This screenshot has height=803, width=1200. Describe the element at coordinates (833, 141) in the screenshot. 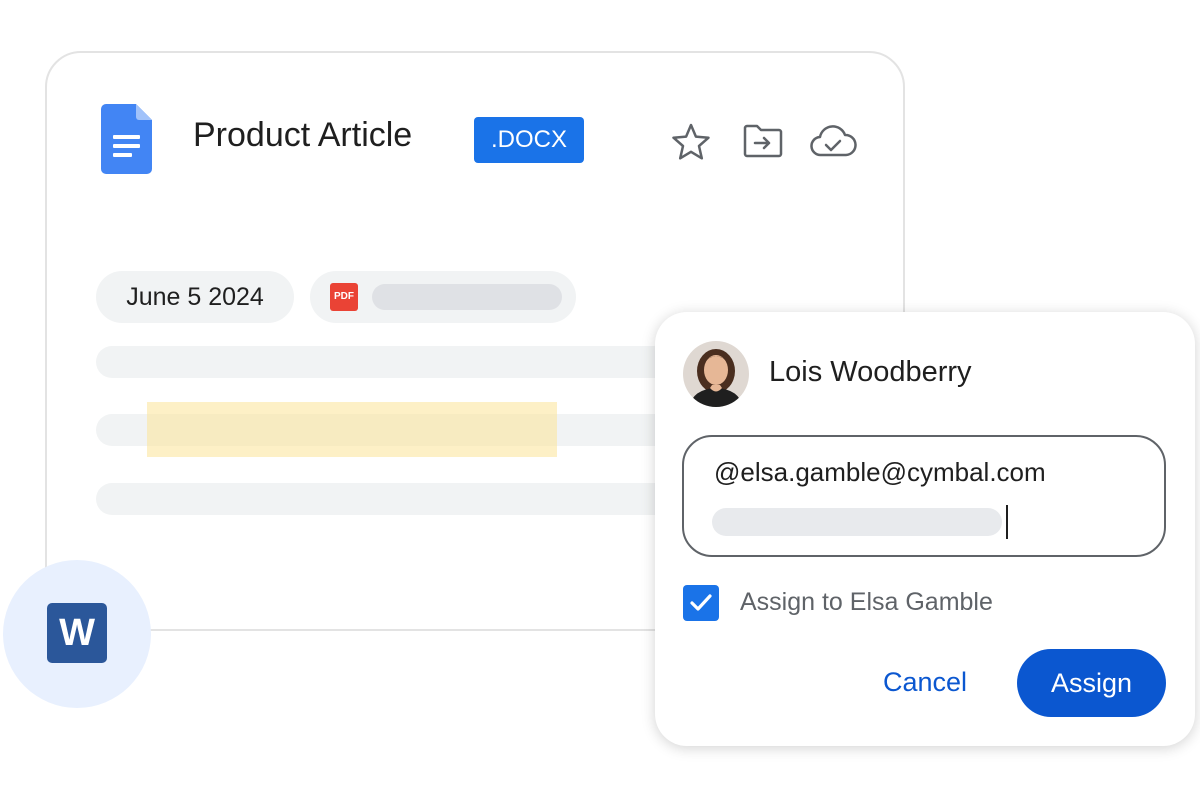

I see `cloud-done-icon` at that location.